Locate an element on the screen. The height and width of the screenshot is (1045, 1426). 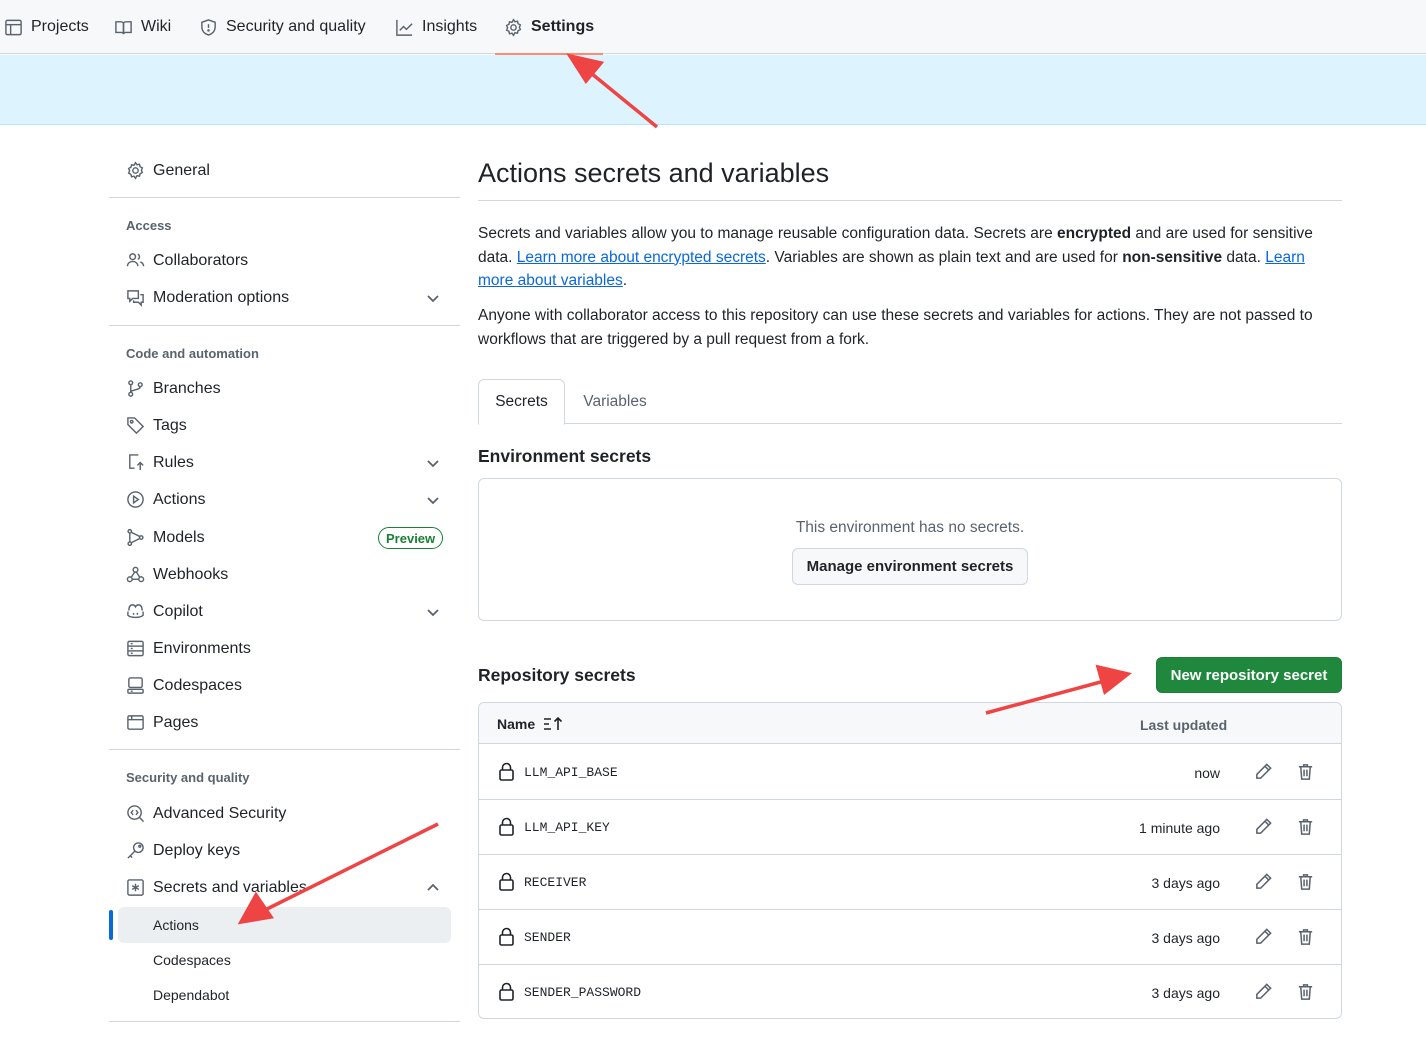
copilot-icon is located at coordinates (136, 612).